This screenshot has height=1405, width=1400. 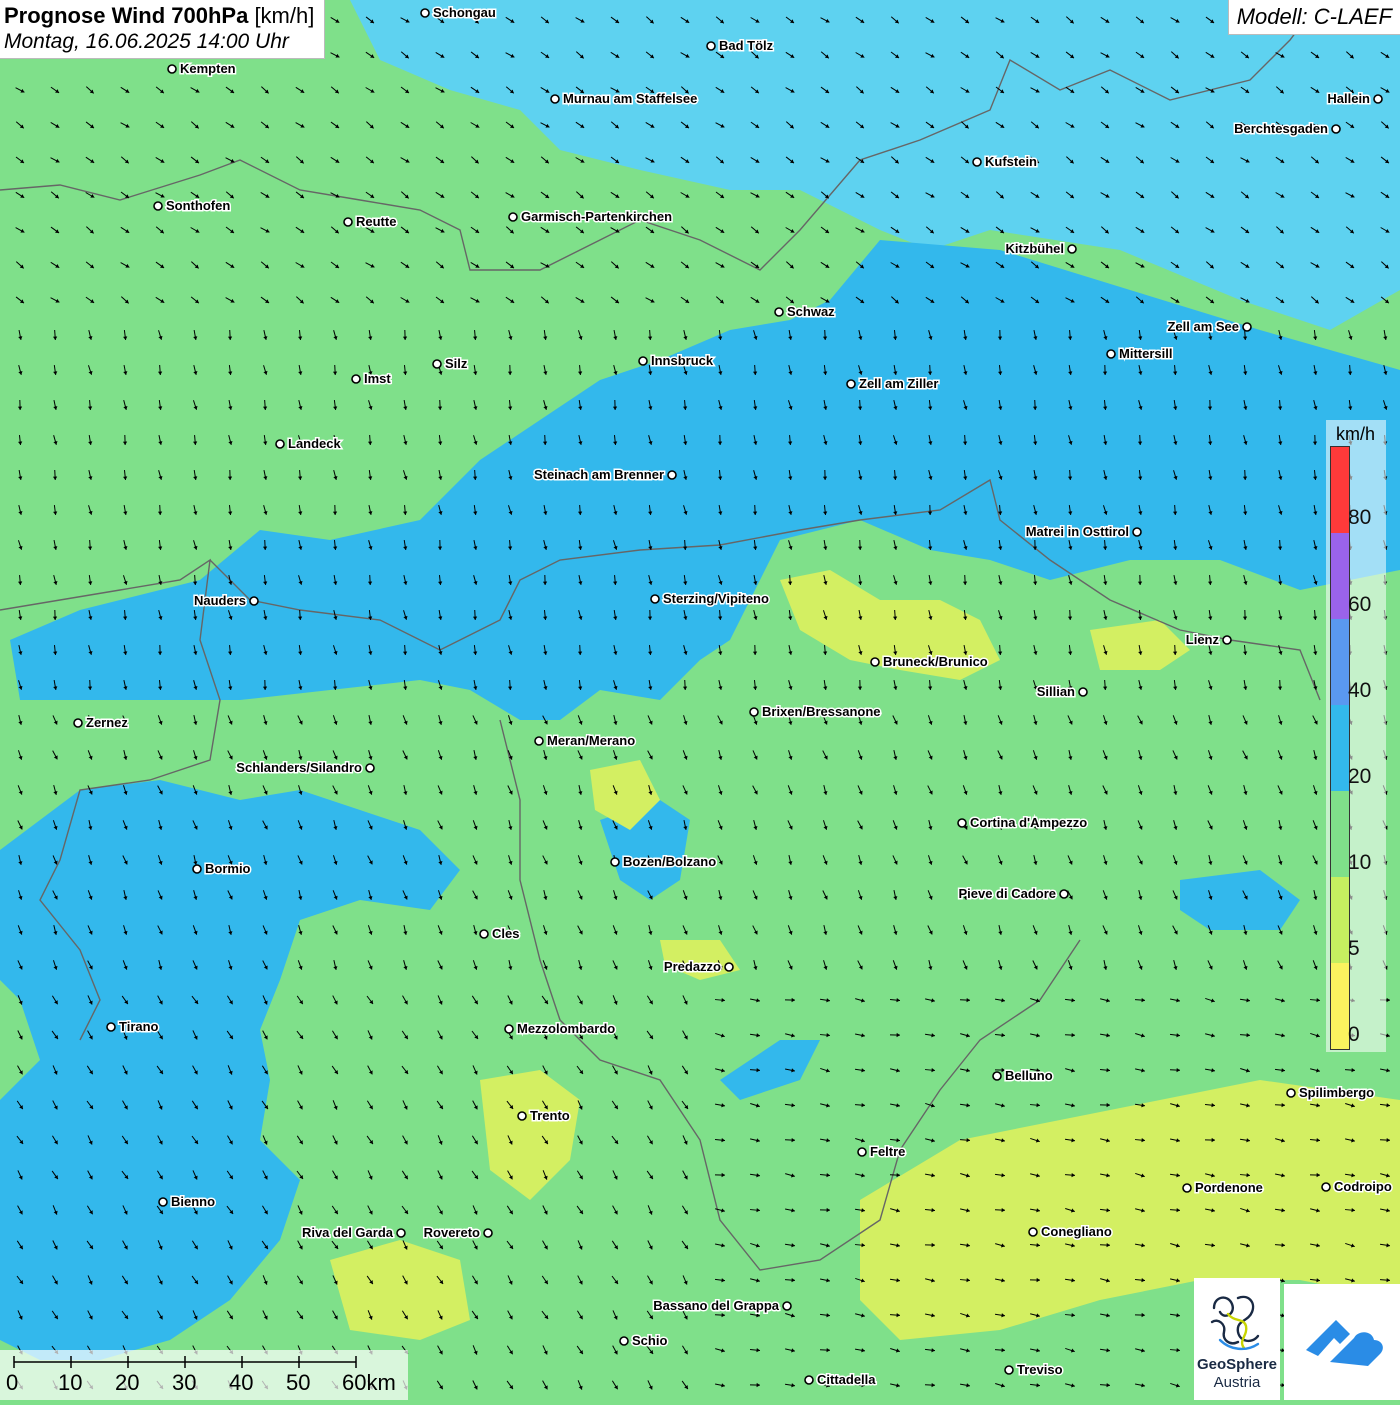 I want to click on city-label: Sonthofen, so click(x=198, y=205).